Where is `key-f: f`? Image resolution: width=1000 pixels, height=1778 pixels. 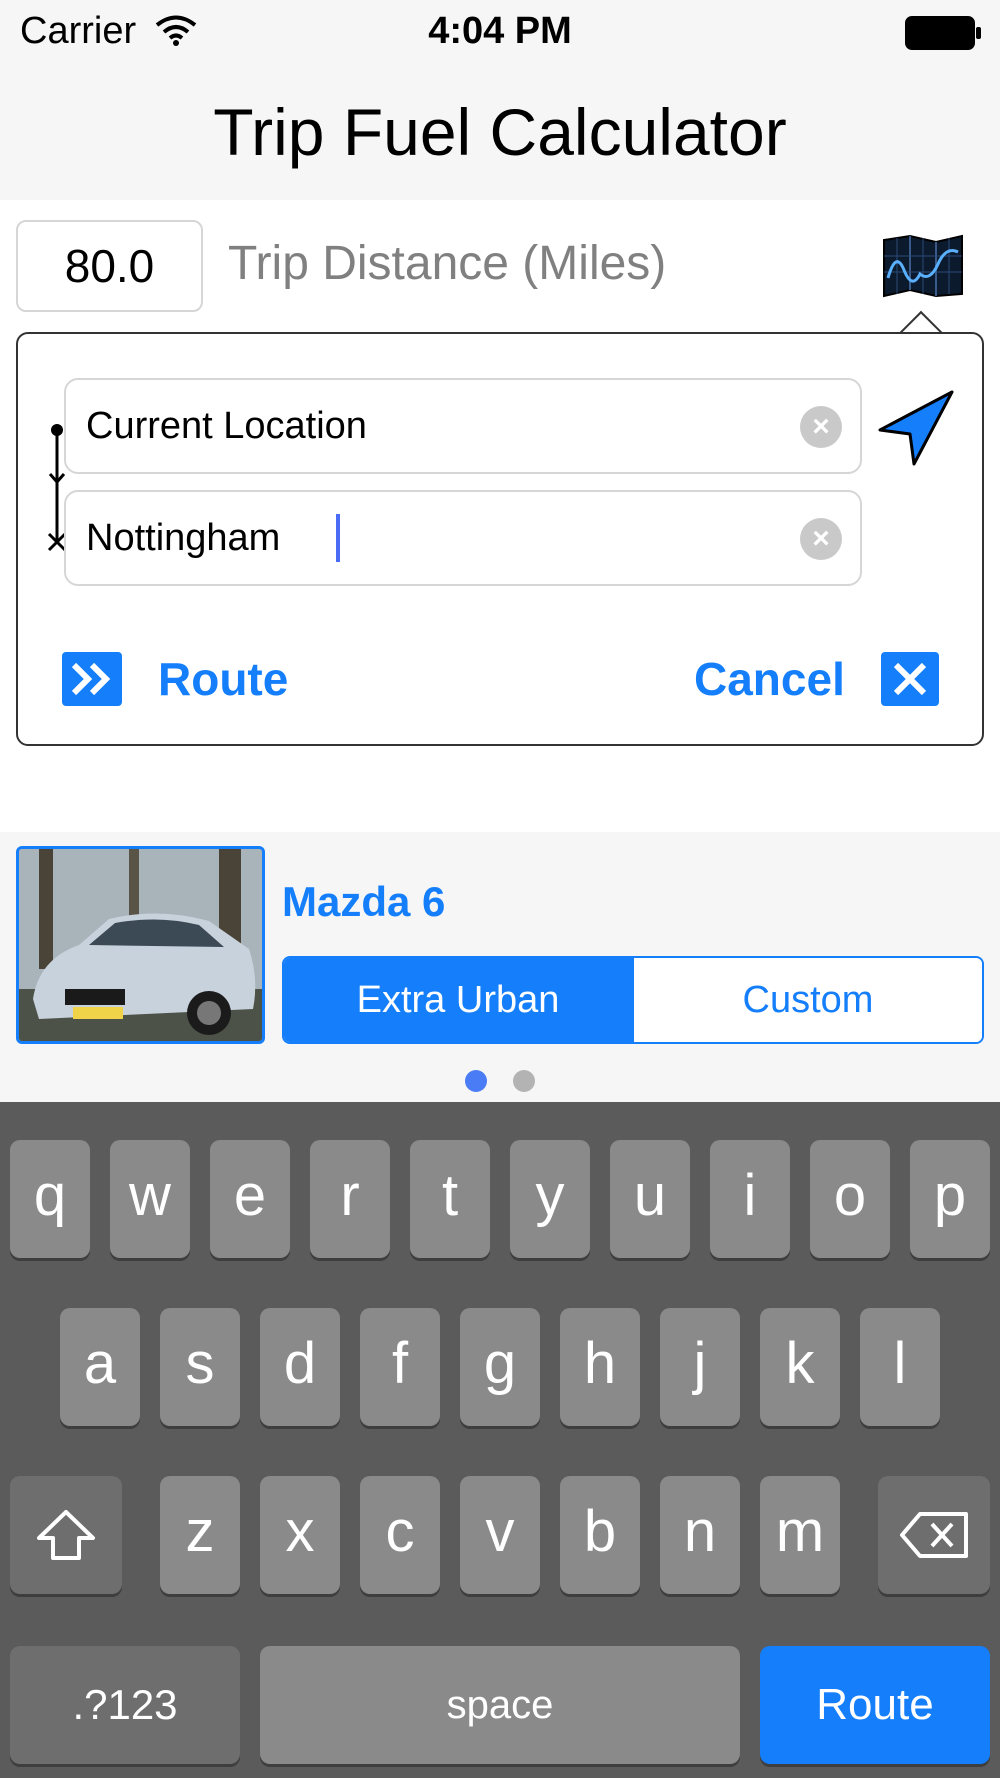 key-f: f is located at coordinates (400, 1367).